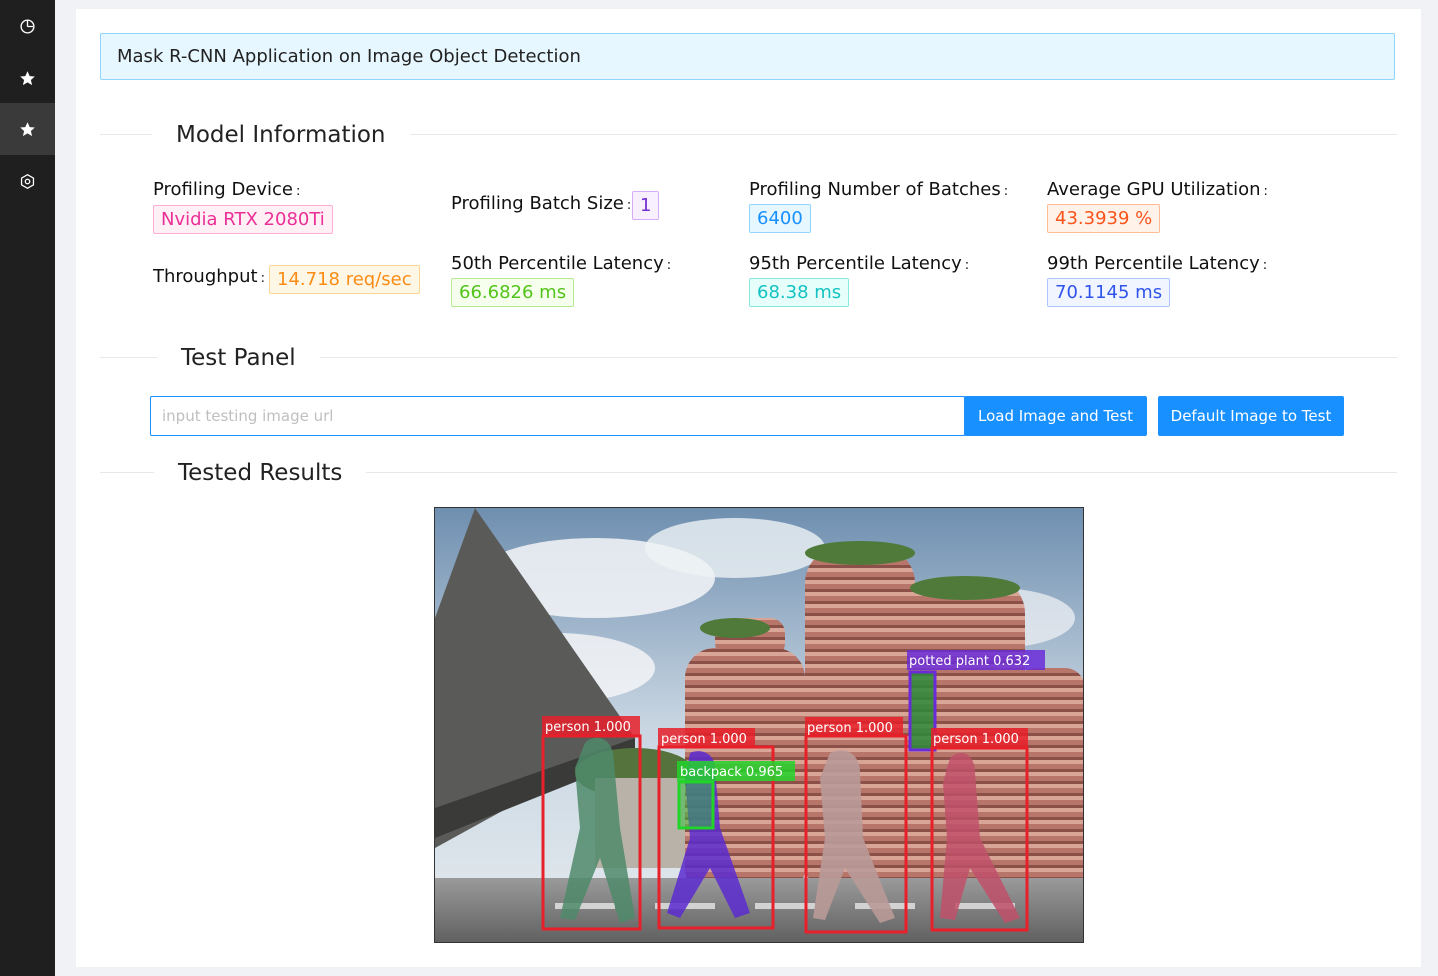 The height and width of the screenshot is (976, 1438). I want to click on gpu-util-label: Average GPU Utilization:, so click(1157, 189).